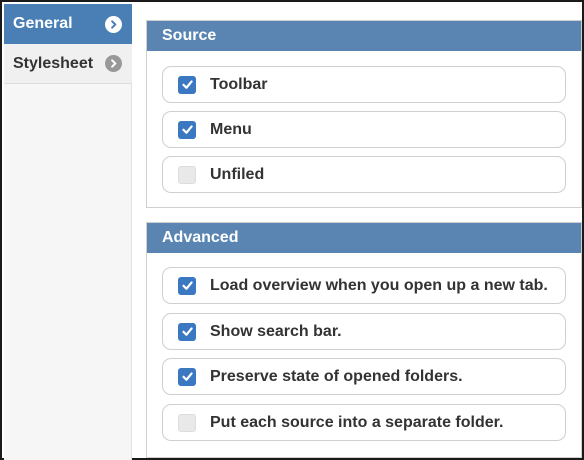  Describe the element at coordinates (364, 174) in the screenshot. I see `option-unfiled: Unfiled` at that location.